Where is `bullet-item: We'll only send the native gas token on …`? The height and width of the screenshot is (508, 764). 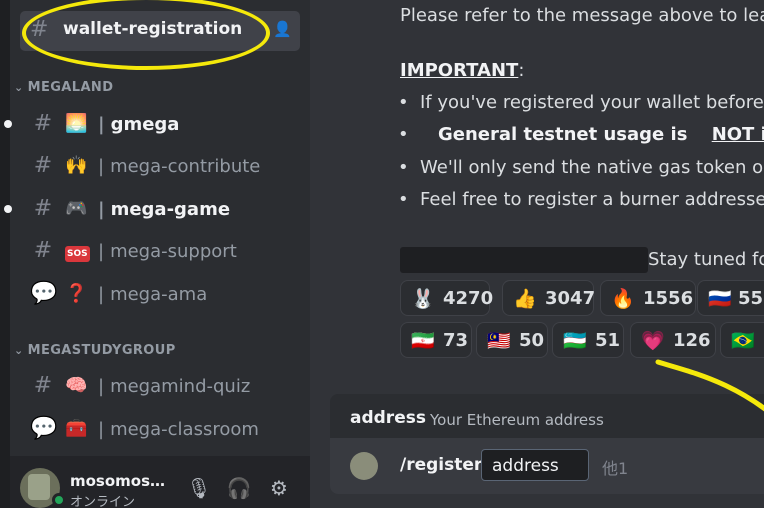 bullet-item: We'll only send the native gas token on … is located at coordinates (581, 167).